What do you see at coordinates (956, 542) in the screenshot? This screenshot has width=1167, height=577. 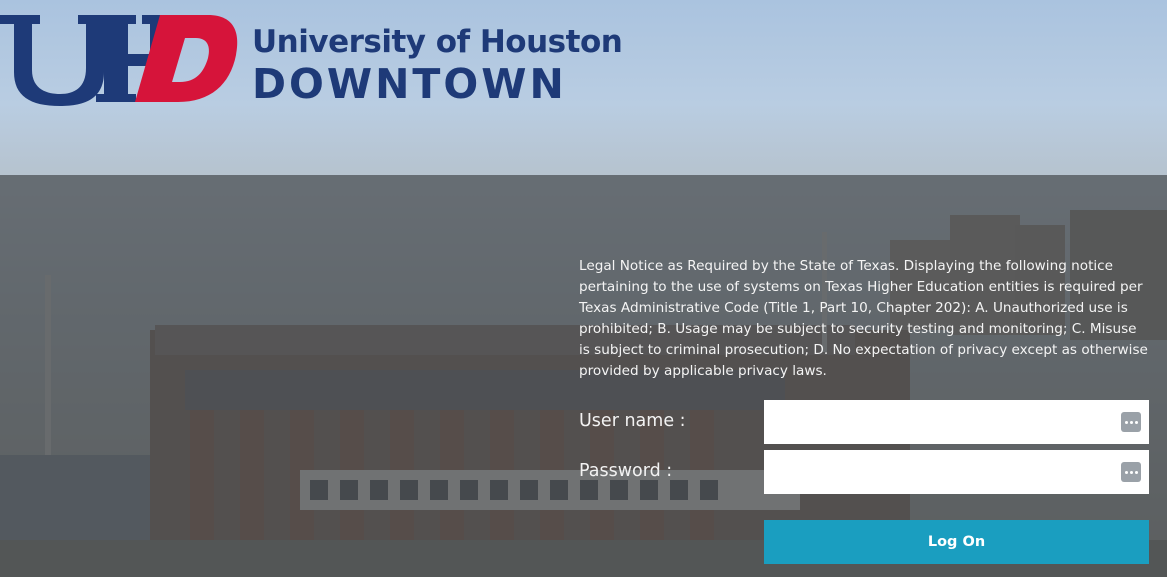 I see `log-on-button: Log On` at bounding box center [956, 542].